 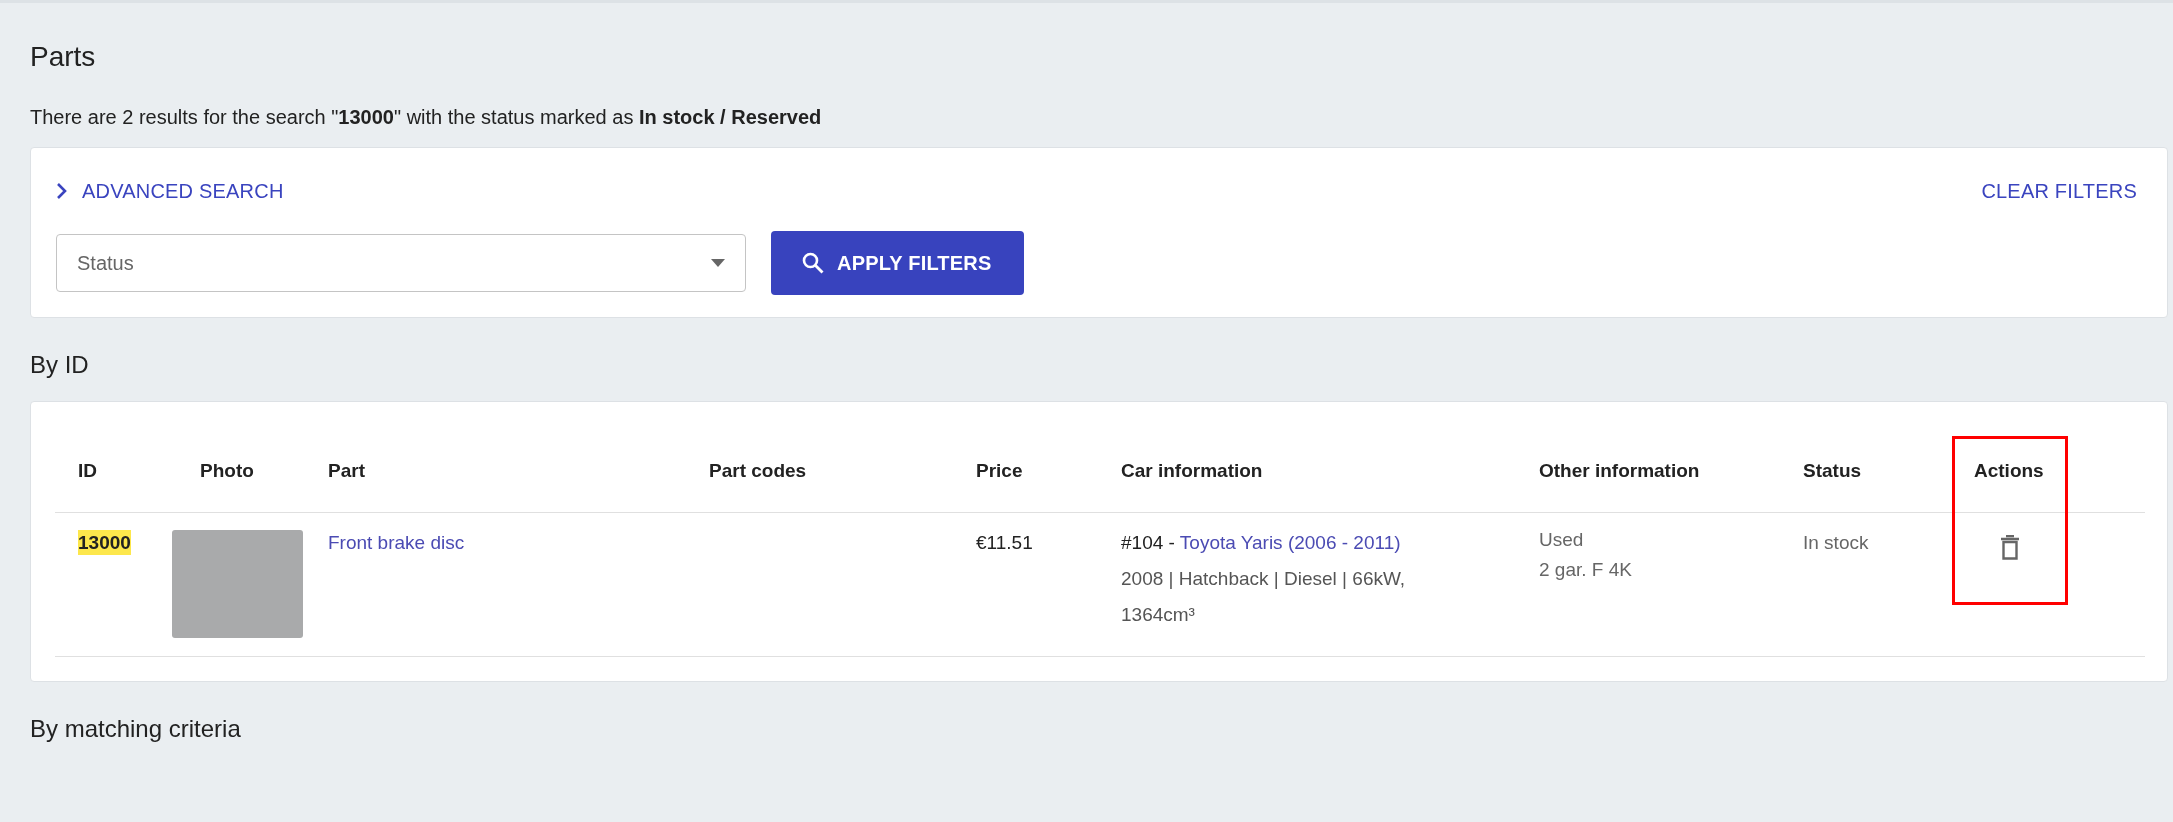 I want to click on section-title: By matching criteria, so click(x=136, y=729).